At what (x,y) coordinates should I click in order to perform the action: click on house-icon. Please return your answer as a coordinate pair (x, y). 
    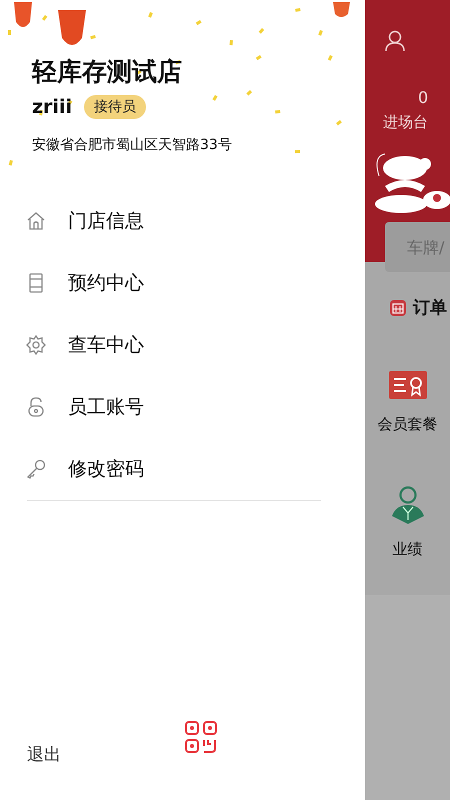
    Looking at the image, I should click on (36, 221).